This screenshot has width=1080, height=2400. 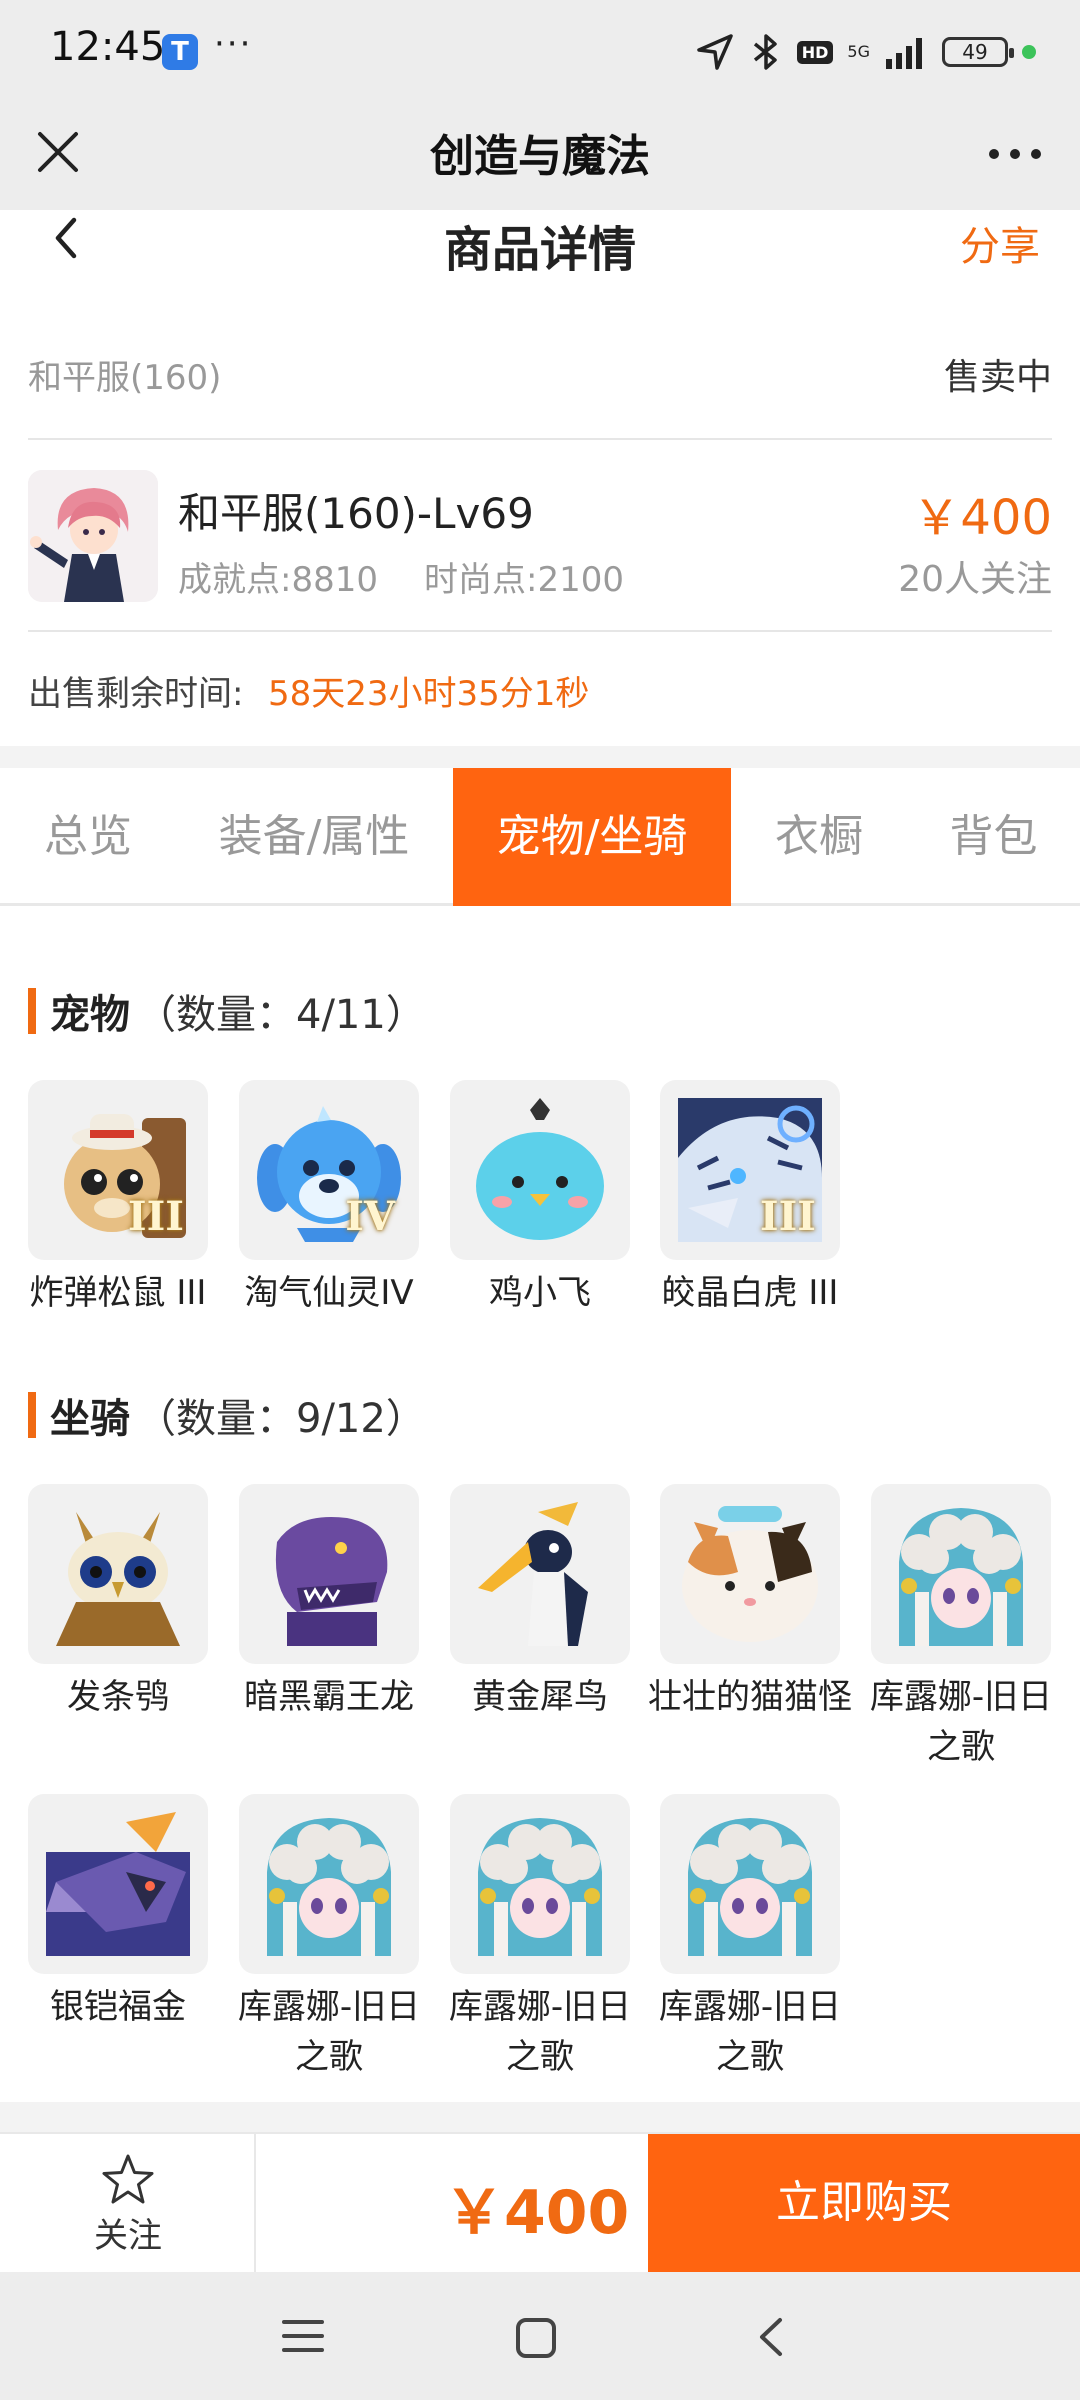 I want to click on mount-item: 黄金犀鸟, so click(x=540, y=1603).